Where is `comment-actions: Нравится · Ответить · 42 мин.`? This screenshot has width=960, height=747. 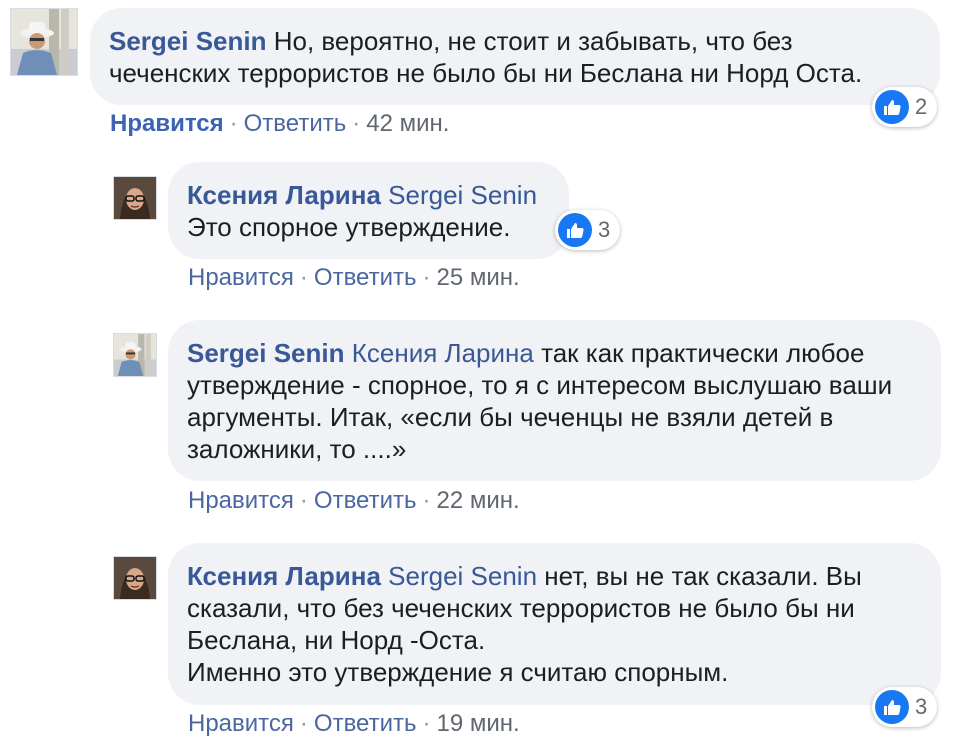 comment-actions: Нравится · Ответить · 42 мин. is located at coordinates (279, 124).